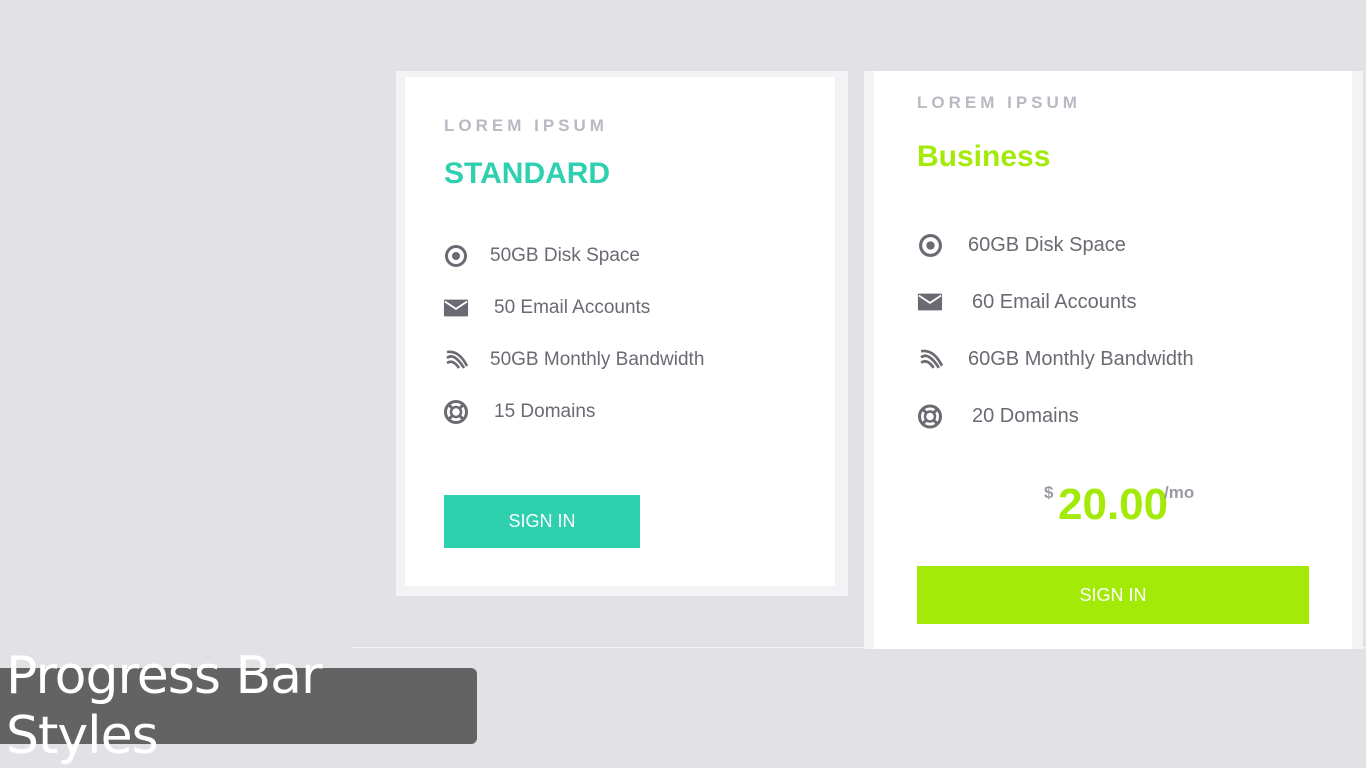 The image size is (1366, 768). What do you see at coordinates (999, 102) in the screenshot?
I see `business-eyebrow: LOREM IPSUM` at bounding box center [999, 102].